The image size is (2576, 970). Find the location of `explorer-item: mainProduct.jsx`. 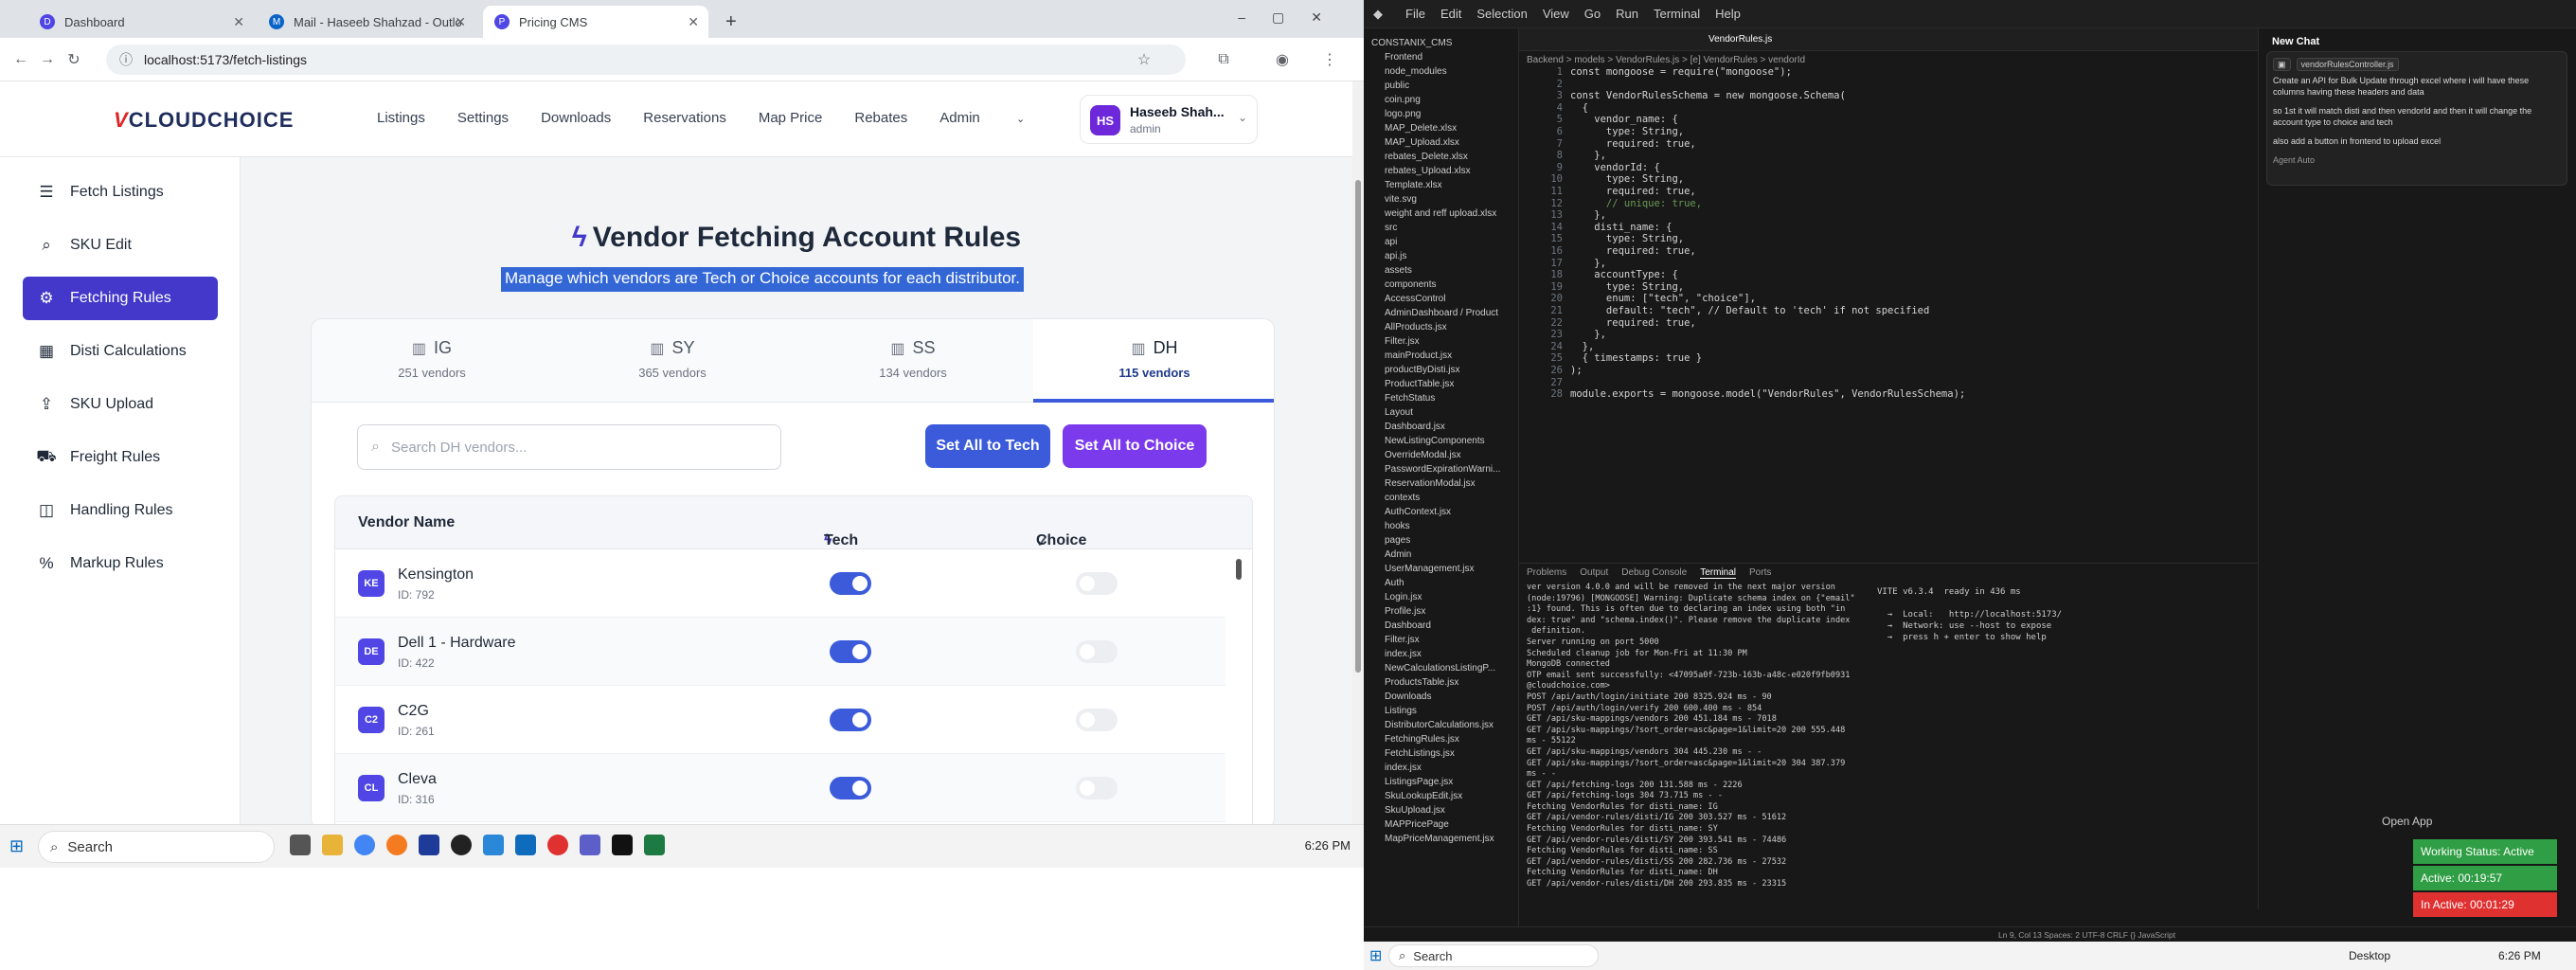

explorer-item: mainProduct.jsx is located at coordinates (1418, 356).